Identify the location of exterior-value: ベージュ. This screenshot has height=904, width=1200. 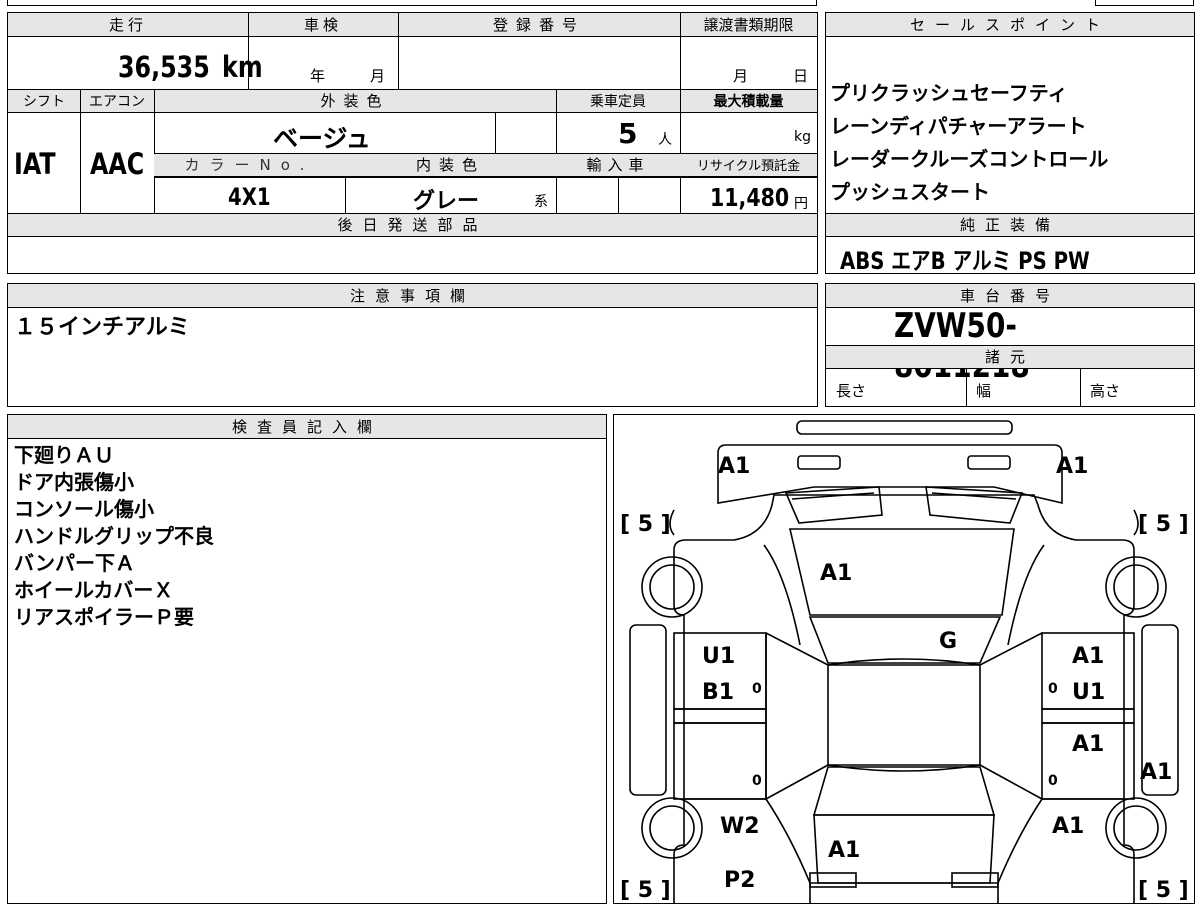
(322, 138).